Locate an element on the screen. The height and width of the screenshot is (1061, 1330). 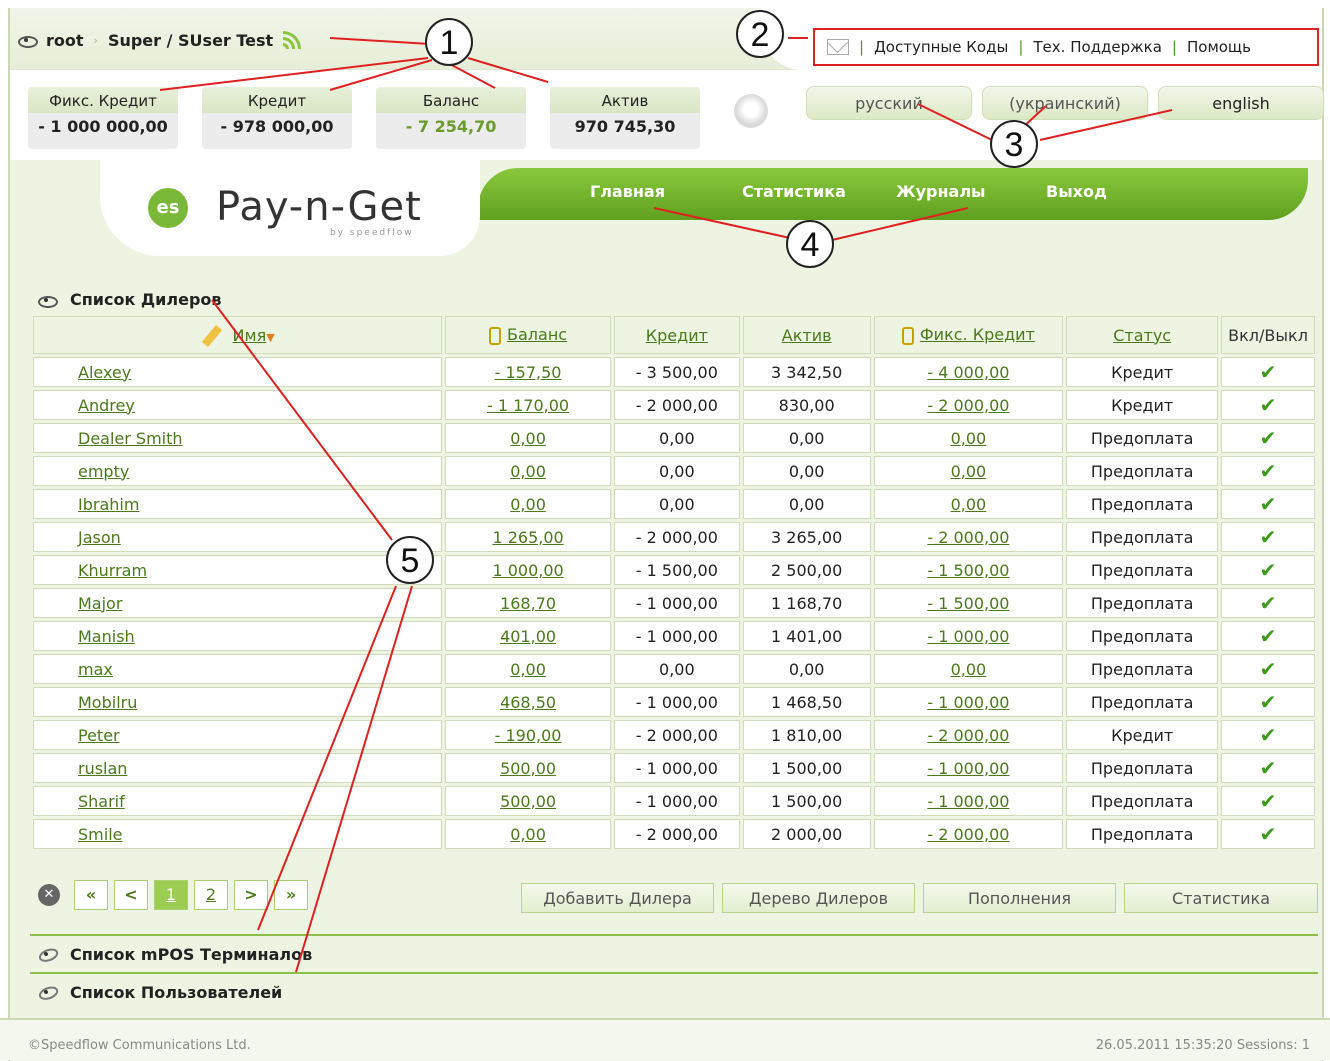
lang-english-button: english is located at coordinates (1241, 103).